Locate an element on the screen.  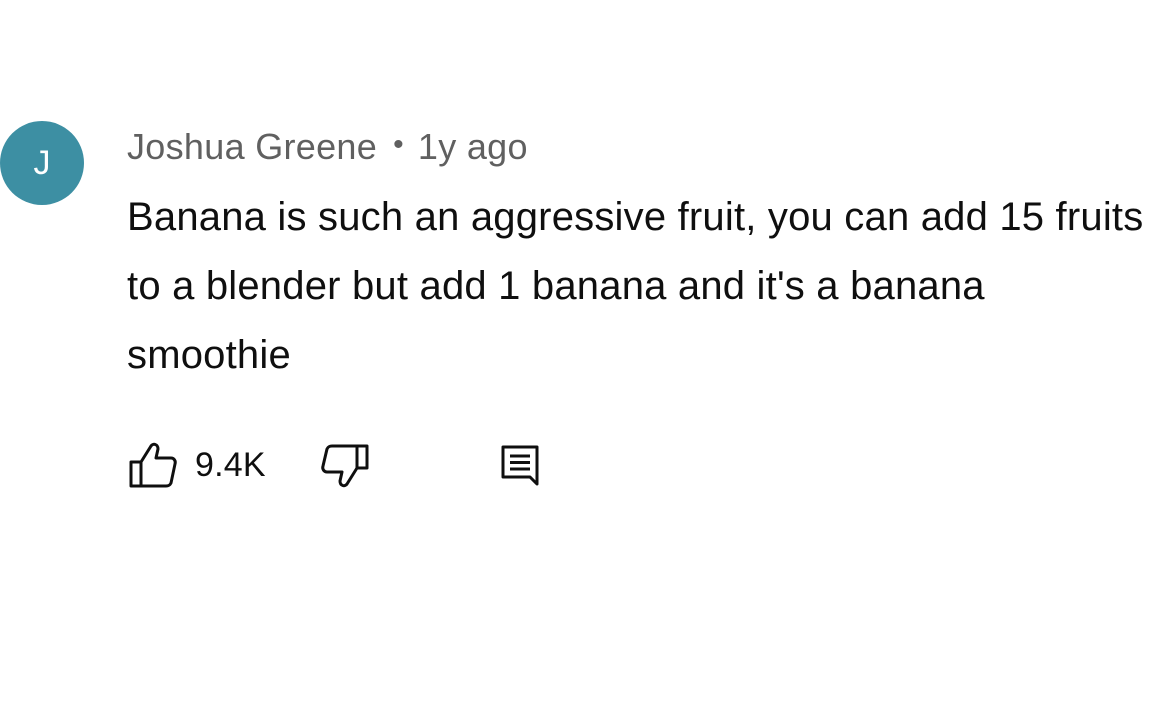
comment-header: Joshua Greene • 1y ago is located at coordinates (327, 147).